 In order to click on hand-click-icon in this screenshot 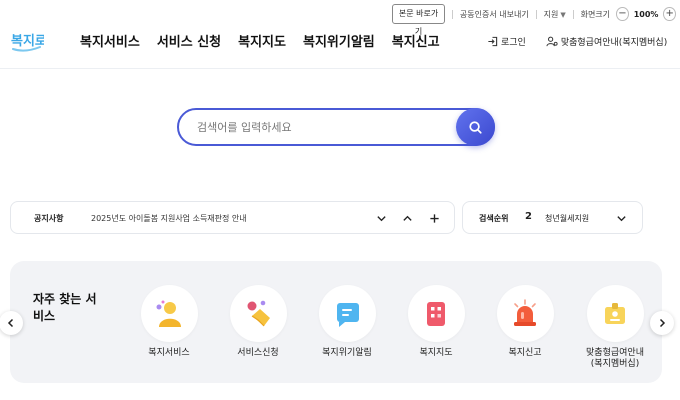, I will do `click(258, 313)`.